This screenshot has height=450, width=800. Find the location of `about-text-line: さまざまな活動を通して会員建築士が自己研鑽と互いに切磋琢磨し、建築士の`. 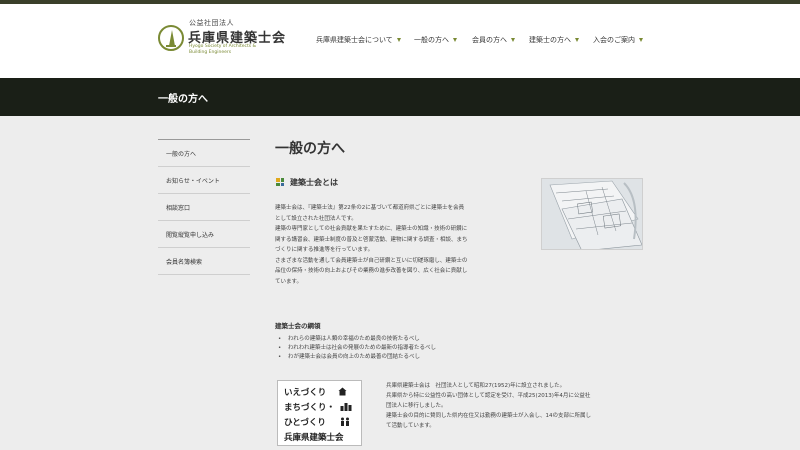

about-text-line: さまざまな活動を通して会員建築士が自己研鑽と互いに切磋琢磨し、建築士の is located at coordinates (371, 260).